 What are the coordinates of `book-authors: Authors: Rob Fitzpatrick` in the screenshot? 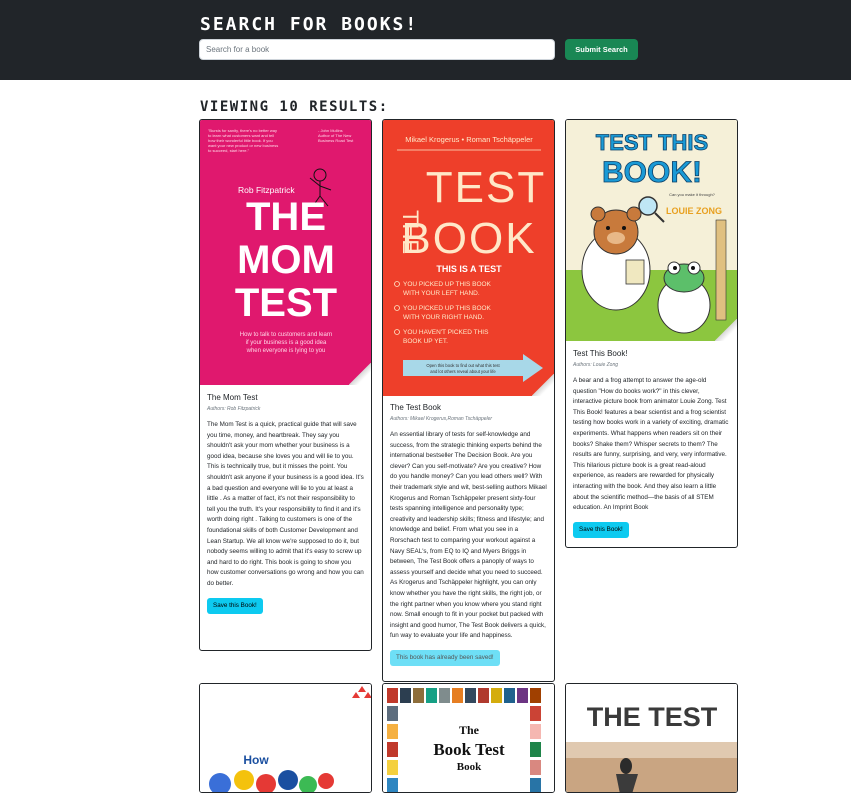 It's located at (234, 409).